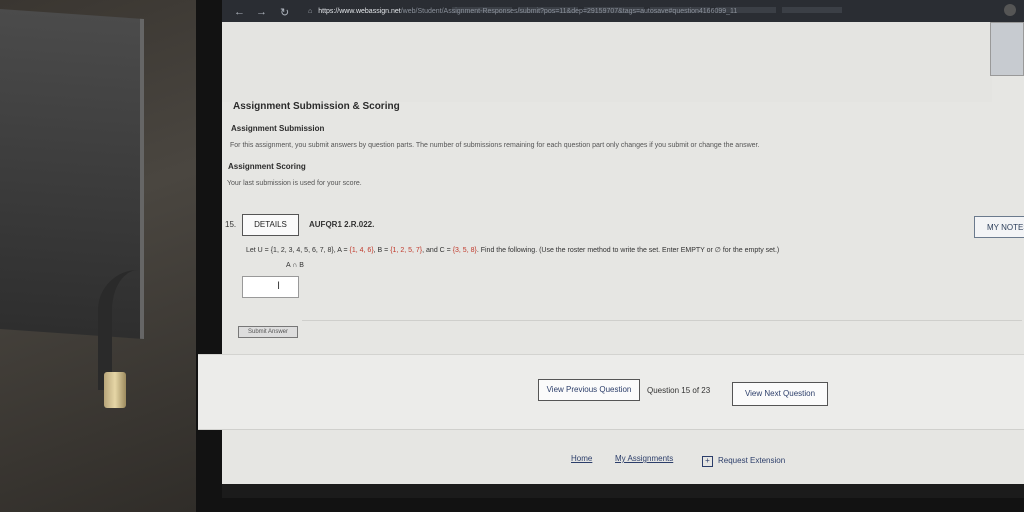  Describe the element at coordinates (1010, 10) in the screenshot. I see `profile-icon` at that location.